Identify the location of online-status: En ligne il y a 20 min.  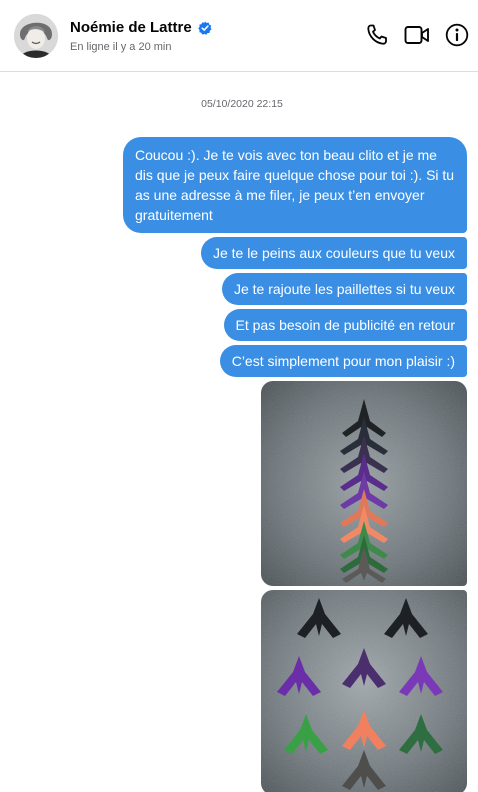
(121, 47).